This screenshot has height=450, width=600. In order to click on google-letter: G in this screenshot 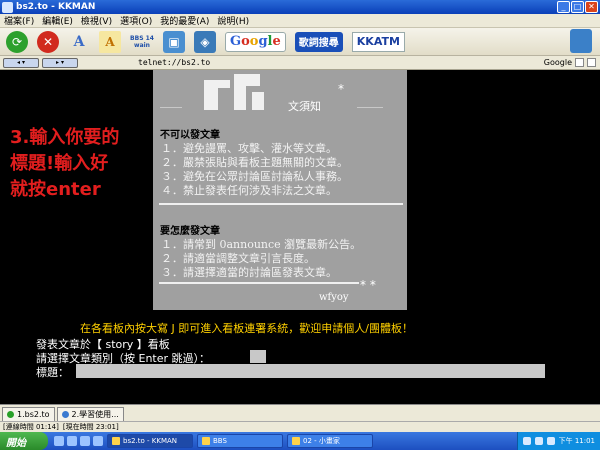, I will do `click(236, 41)`.